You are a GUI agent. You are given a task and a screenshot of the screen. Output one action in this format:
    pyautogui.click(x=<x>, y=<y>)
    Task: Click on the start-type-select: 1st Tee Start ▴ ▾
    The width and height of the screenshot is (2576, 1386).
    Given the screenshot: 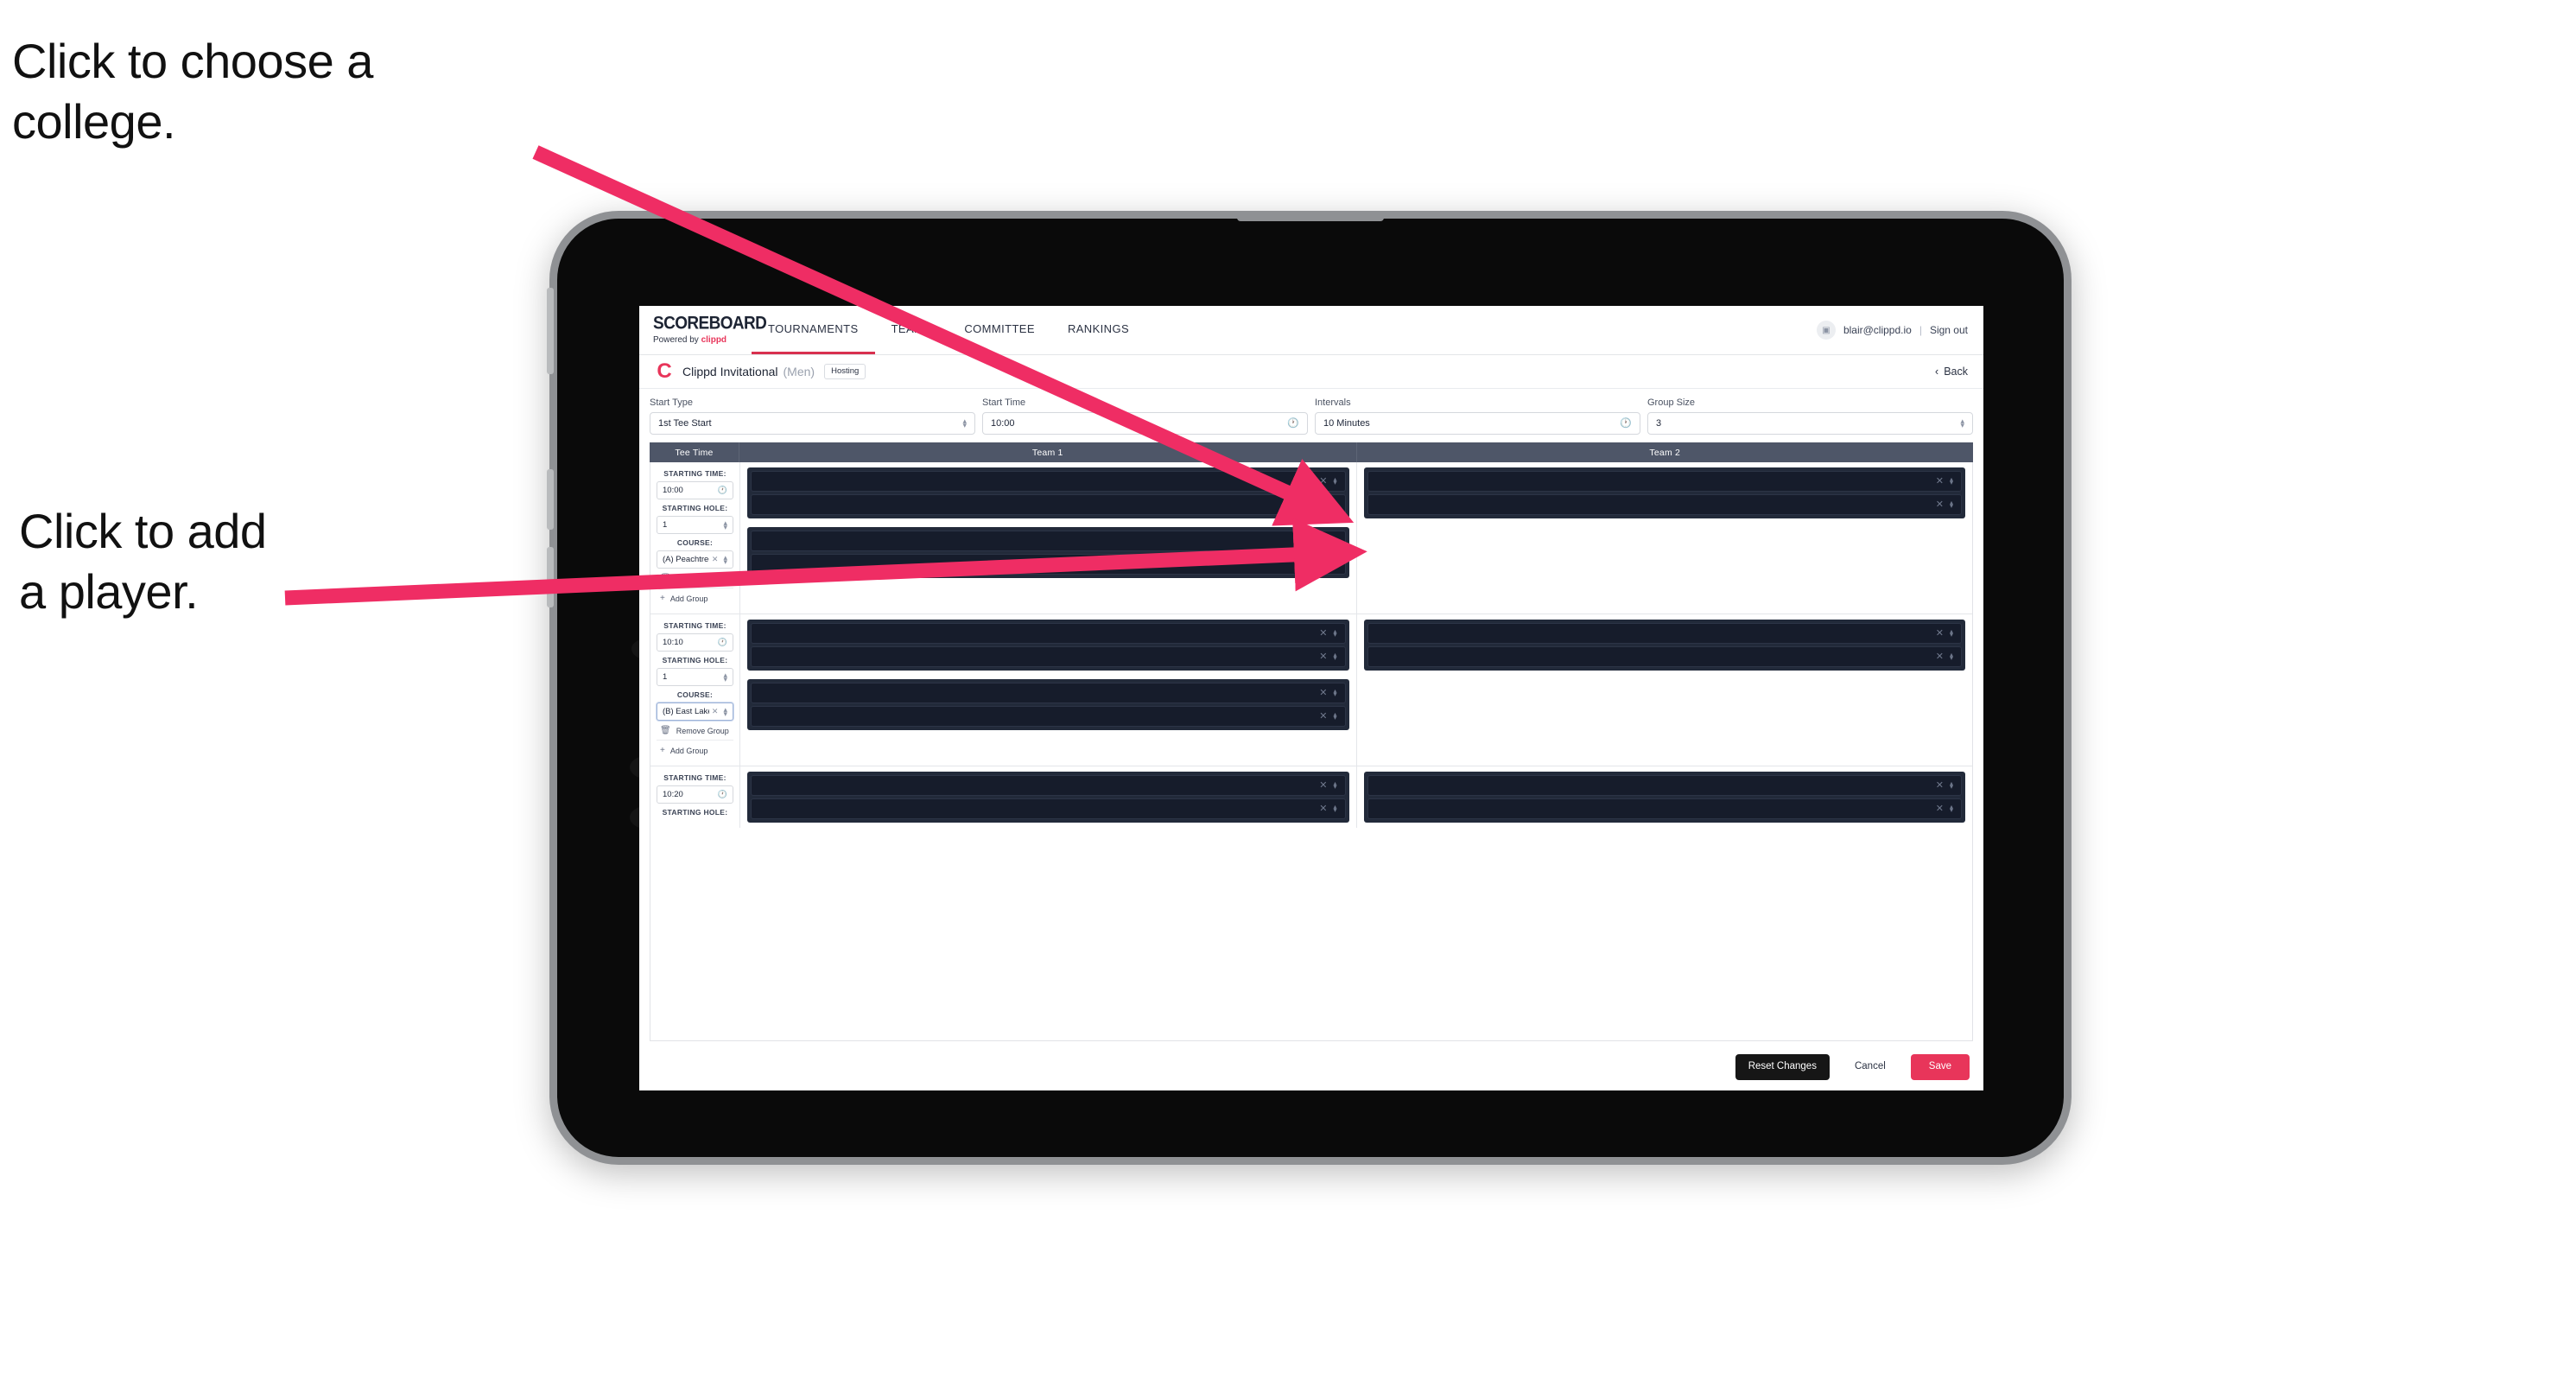 What is the action you would take?
    pyautogui.click(x=812, y=423)
    